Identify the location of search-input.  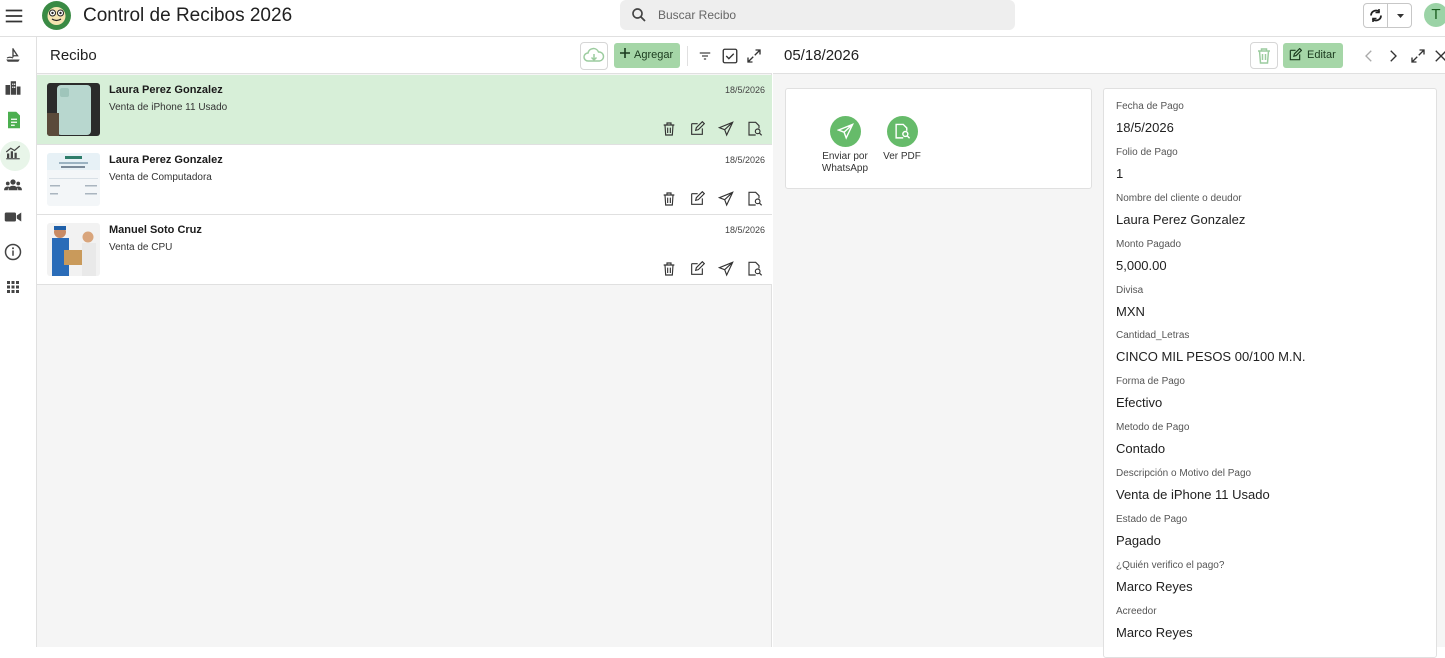
(828, 15).